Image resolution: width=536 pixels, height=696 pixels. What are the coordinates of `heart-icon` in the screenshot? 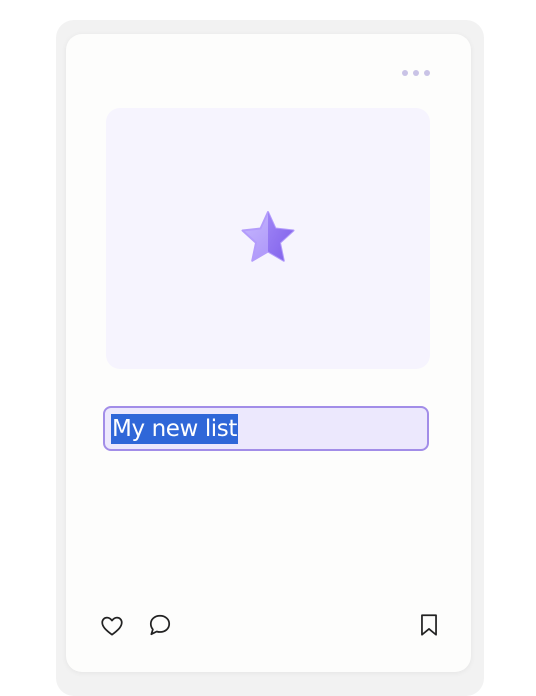 It's located at (112, 626).